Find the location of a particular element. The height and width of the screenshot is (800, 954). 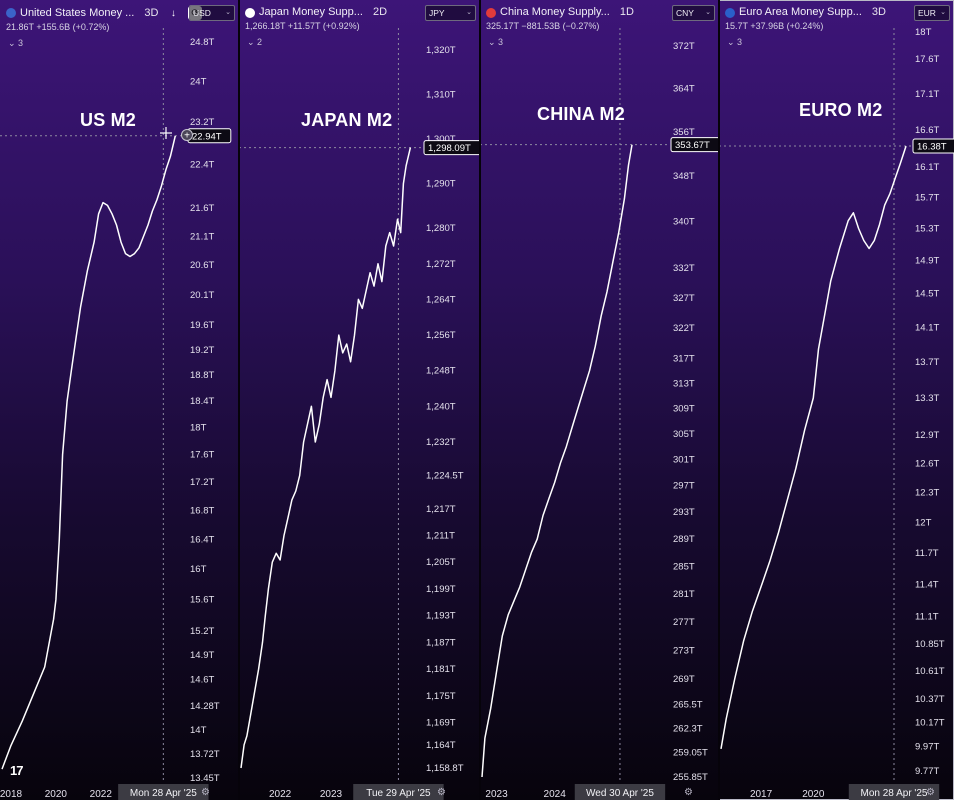

last-price-label: 353.67T is located at coordinates (692, 145).